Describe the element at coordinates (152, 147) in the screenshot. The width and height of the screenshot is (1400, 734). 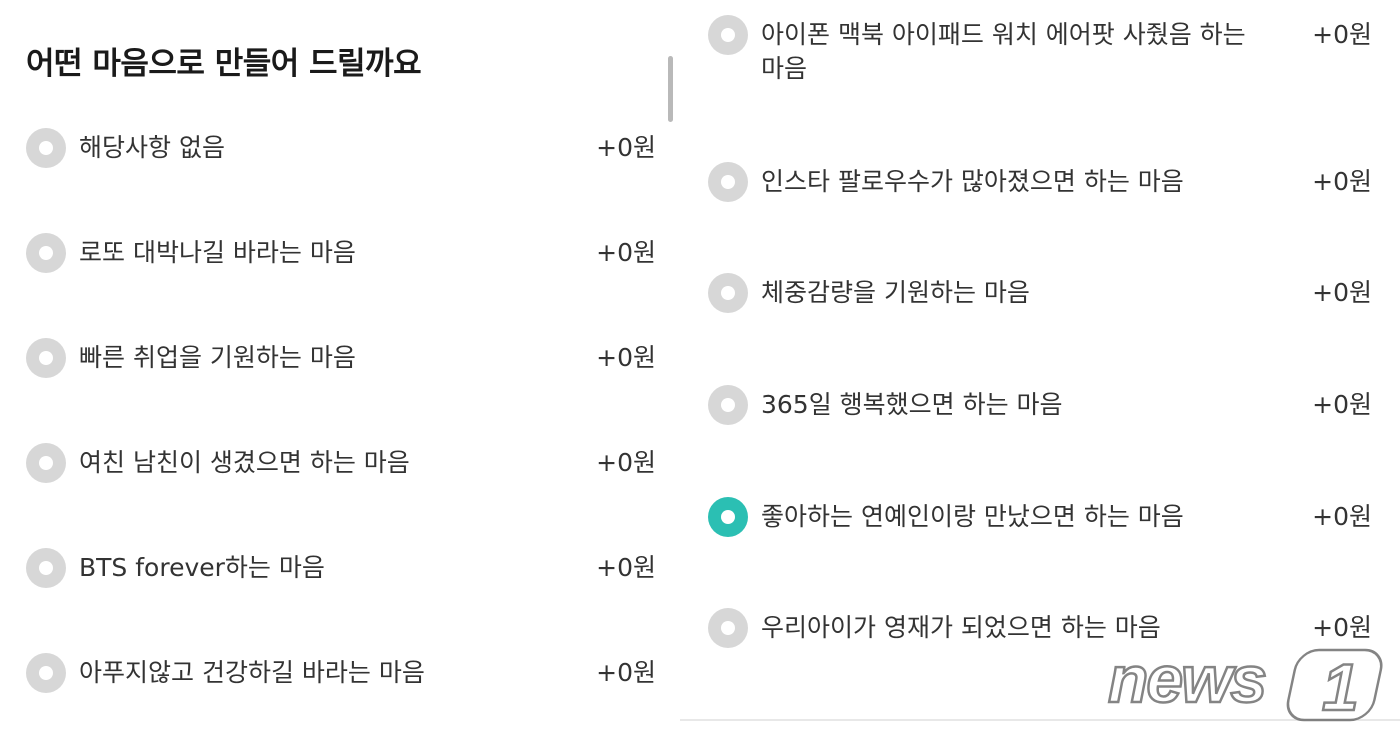
I see `option-label: 해당사항 없음` at that location.